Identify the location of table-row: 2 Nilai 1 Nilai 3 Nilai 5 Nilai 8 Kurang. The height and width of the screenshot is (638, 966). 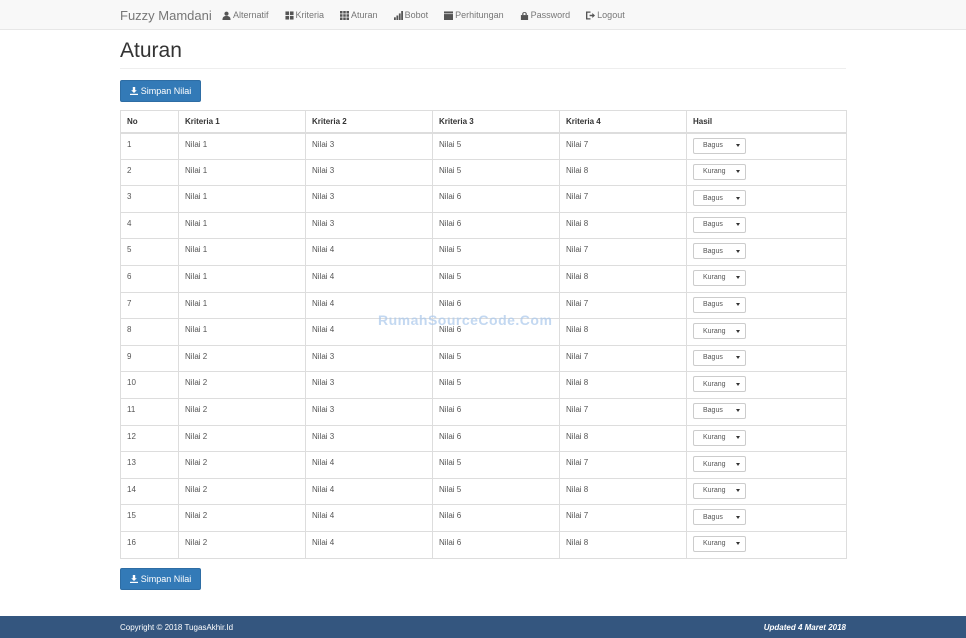
(483, 172).